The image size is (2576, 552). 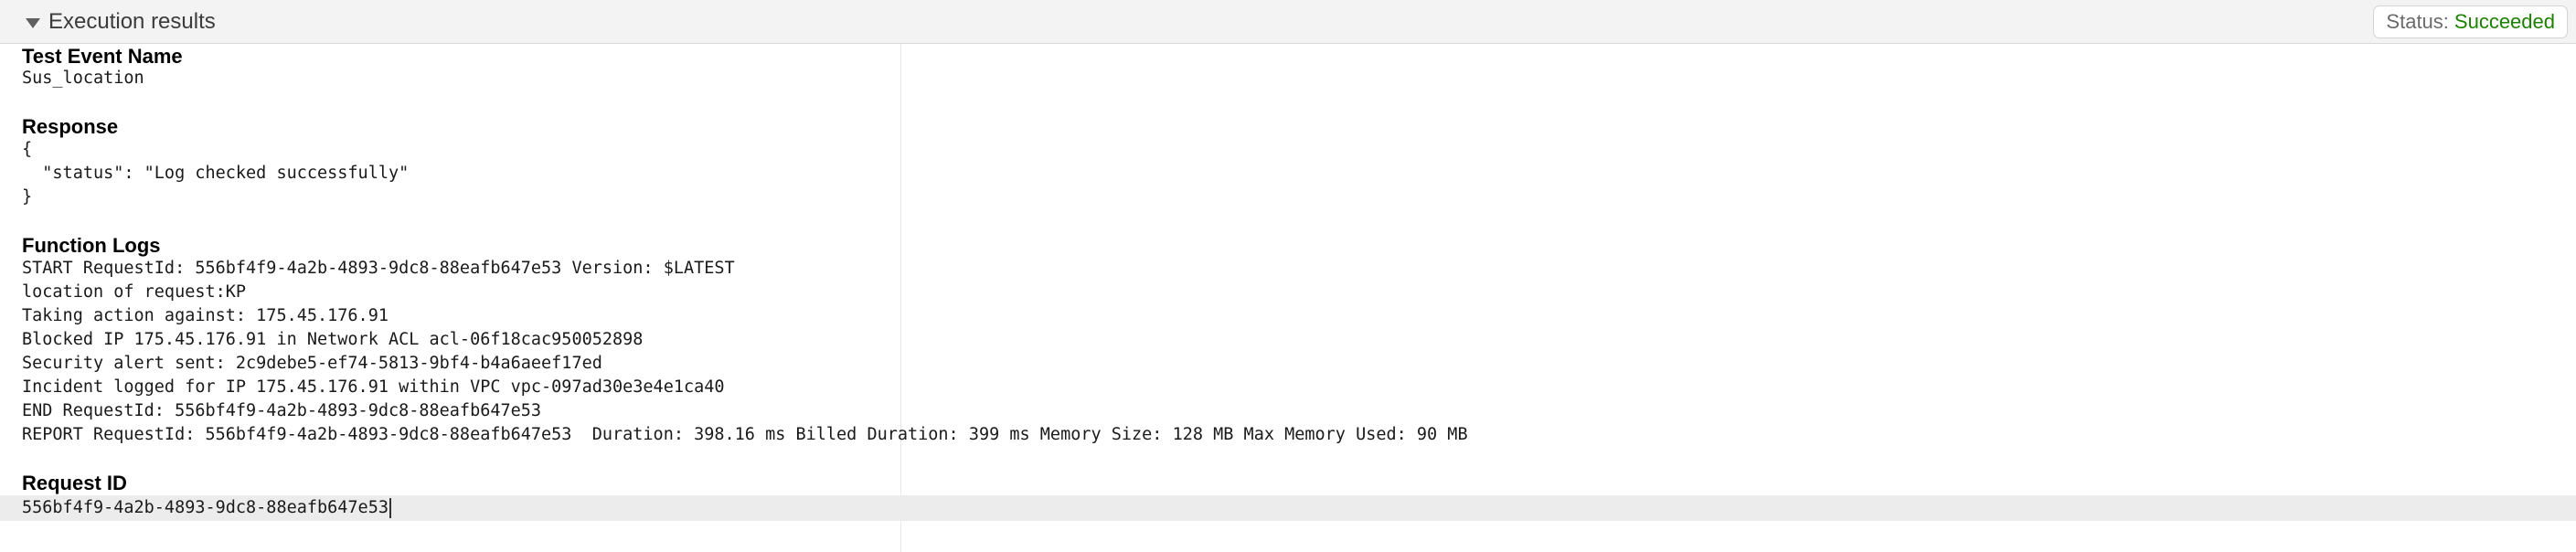 What do you see at coordinates (33, 22) in the screenshot?
I see `caret-down-icon` at bounding box center [33, 22].